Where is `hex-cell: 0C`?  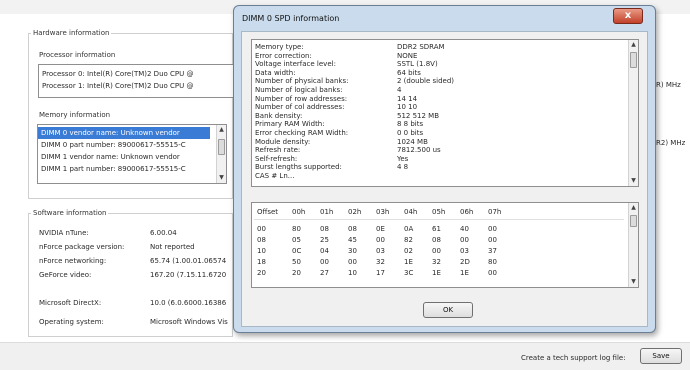 hex-cell: 0C is located at coordinates (297, 251).